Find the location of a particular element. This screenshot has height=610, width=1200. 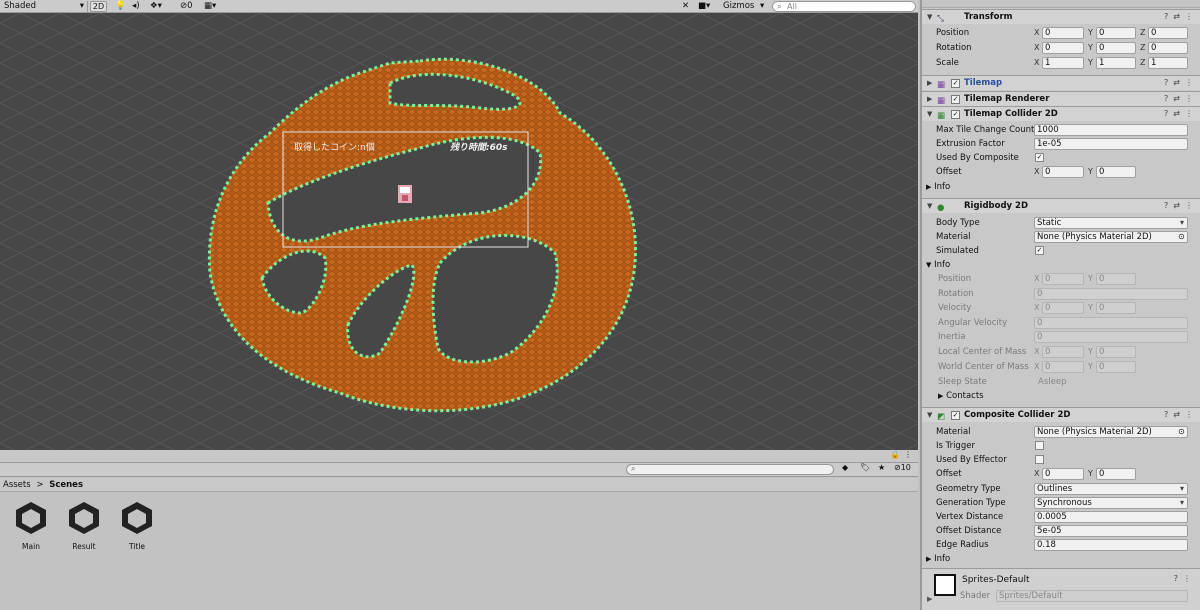

gizmos-dropdown: Gizmos ▾ is located at coordinates (745, 6).